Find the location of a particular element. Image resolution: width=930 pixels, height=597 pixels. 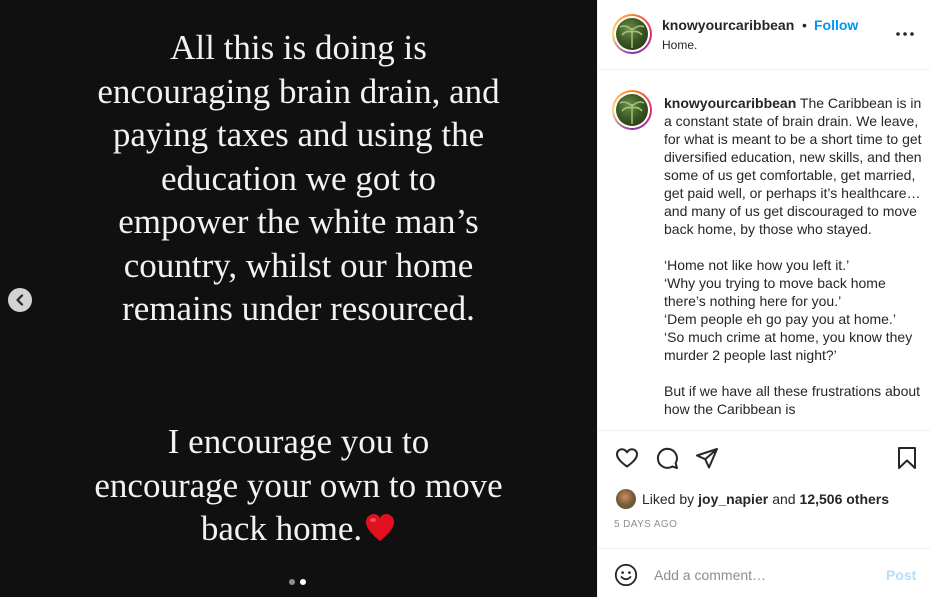

post-actions is located at coordinates (764, 459).